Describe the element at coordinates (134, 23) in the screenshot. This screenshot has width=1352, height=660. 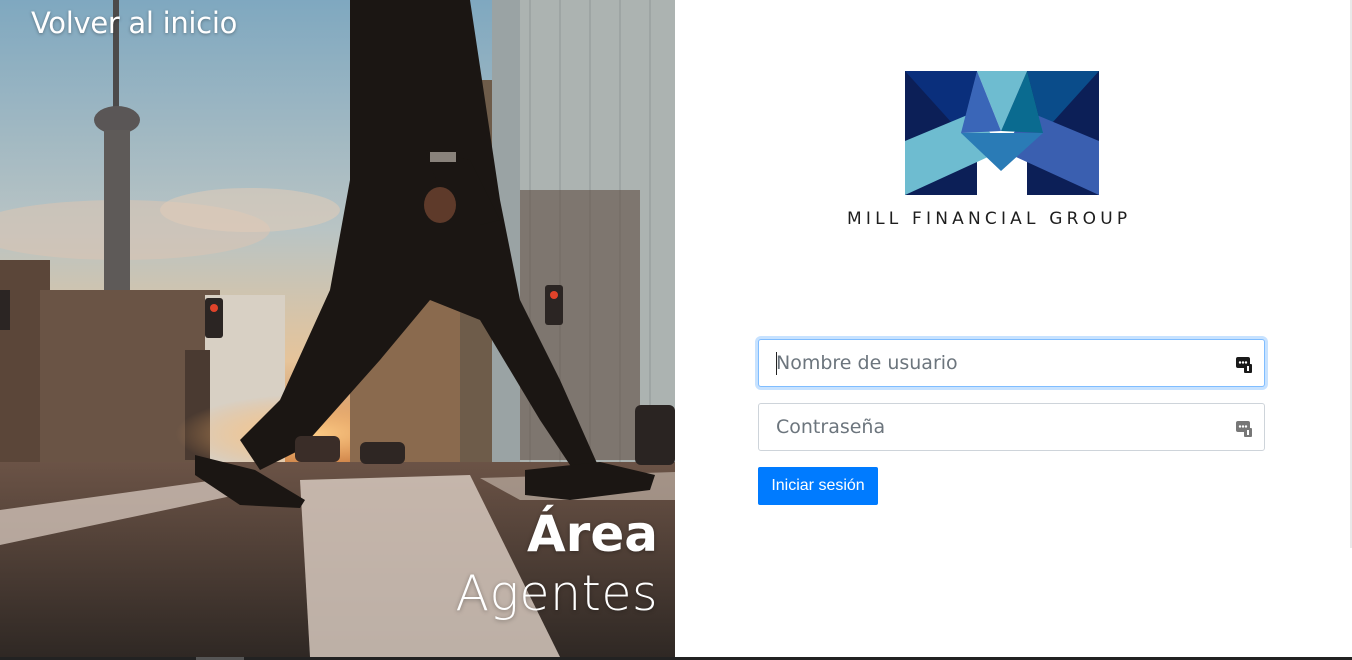
I see `back-home-link: Volver al inicio` at that location.